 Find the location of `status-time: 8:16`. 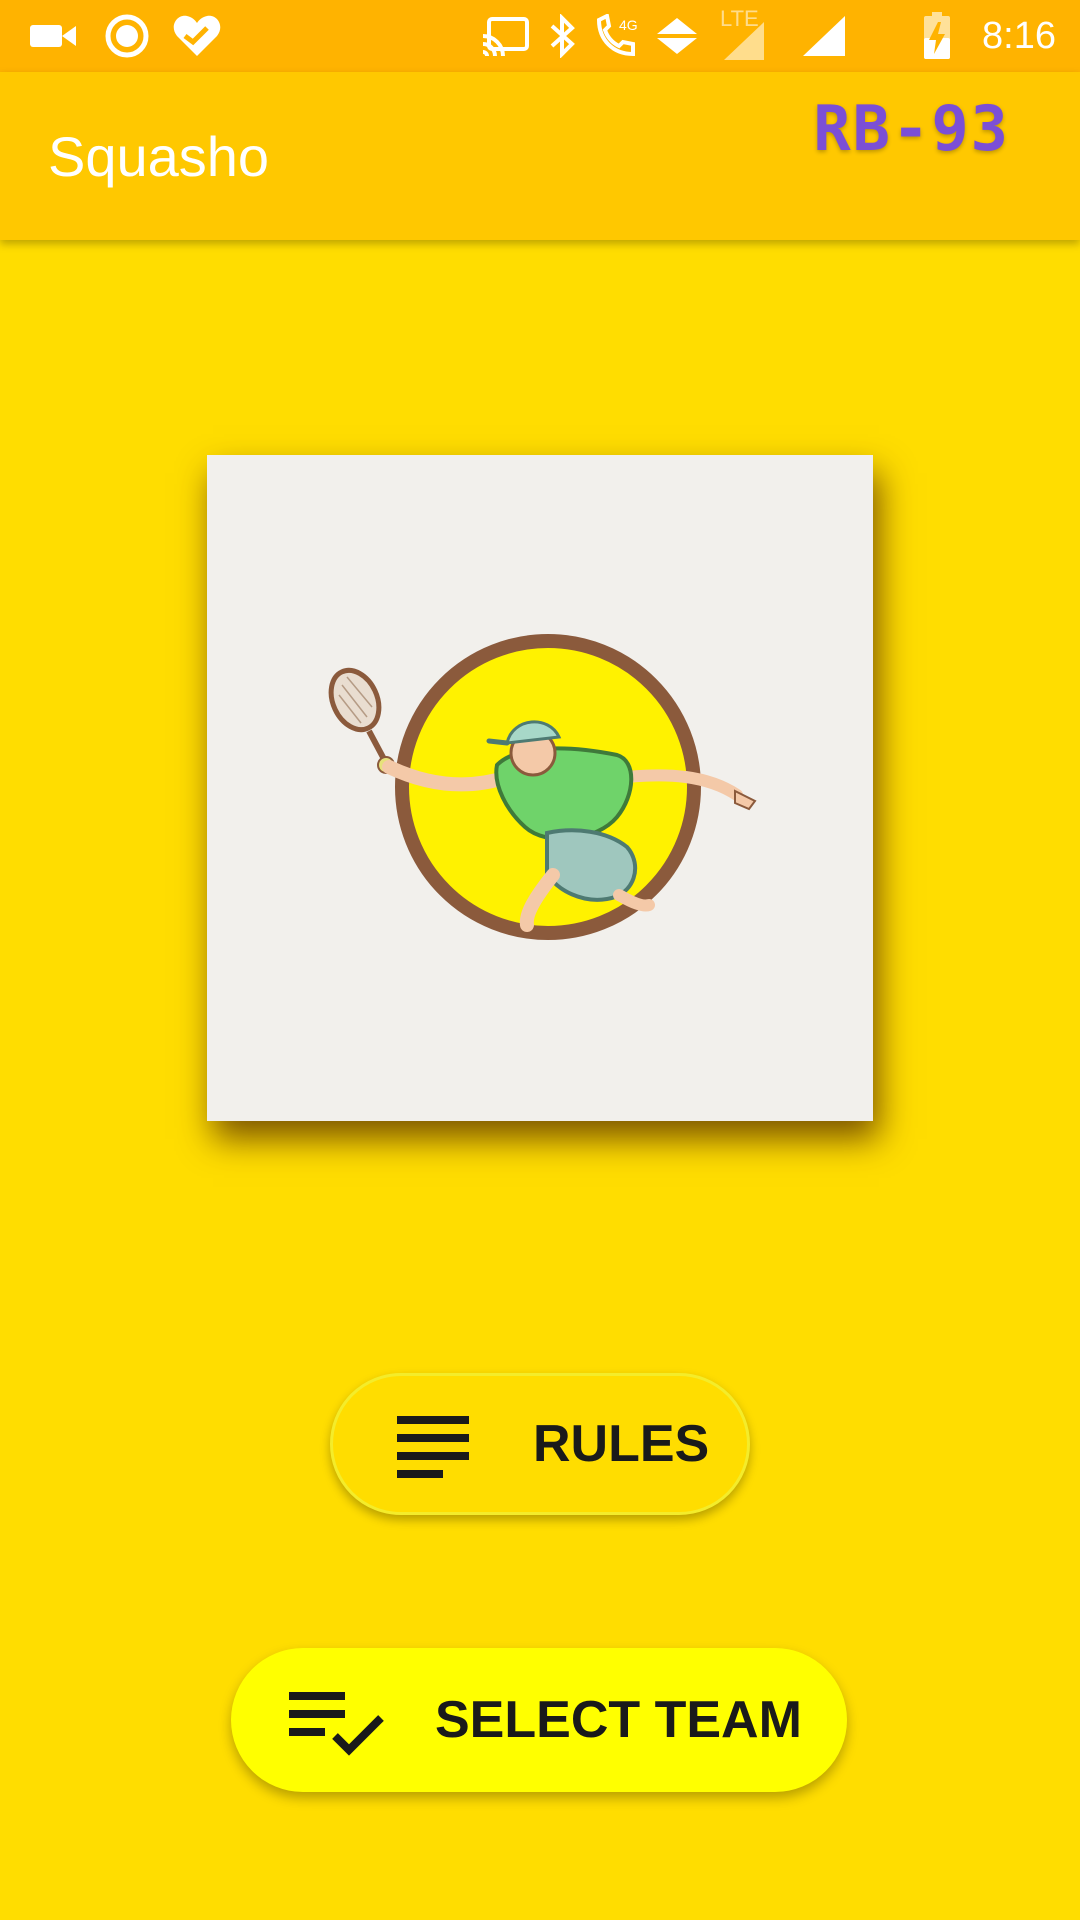

status-time: 8:16 is located at coordinates (1019, 36).